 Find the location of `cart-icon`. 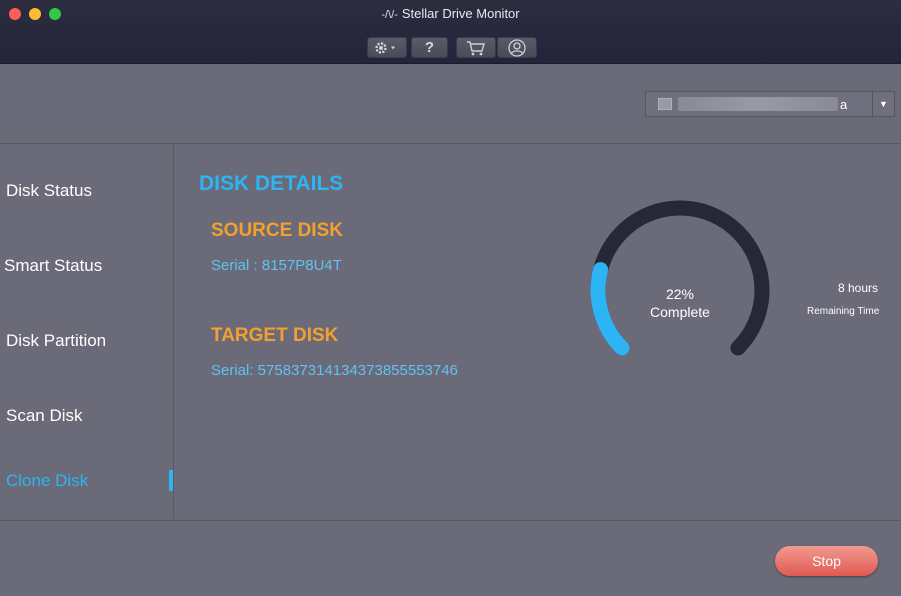

cart-icon is located at coordinates (476, 47).